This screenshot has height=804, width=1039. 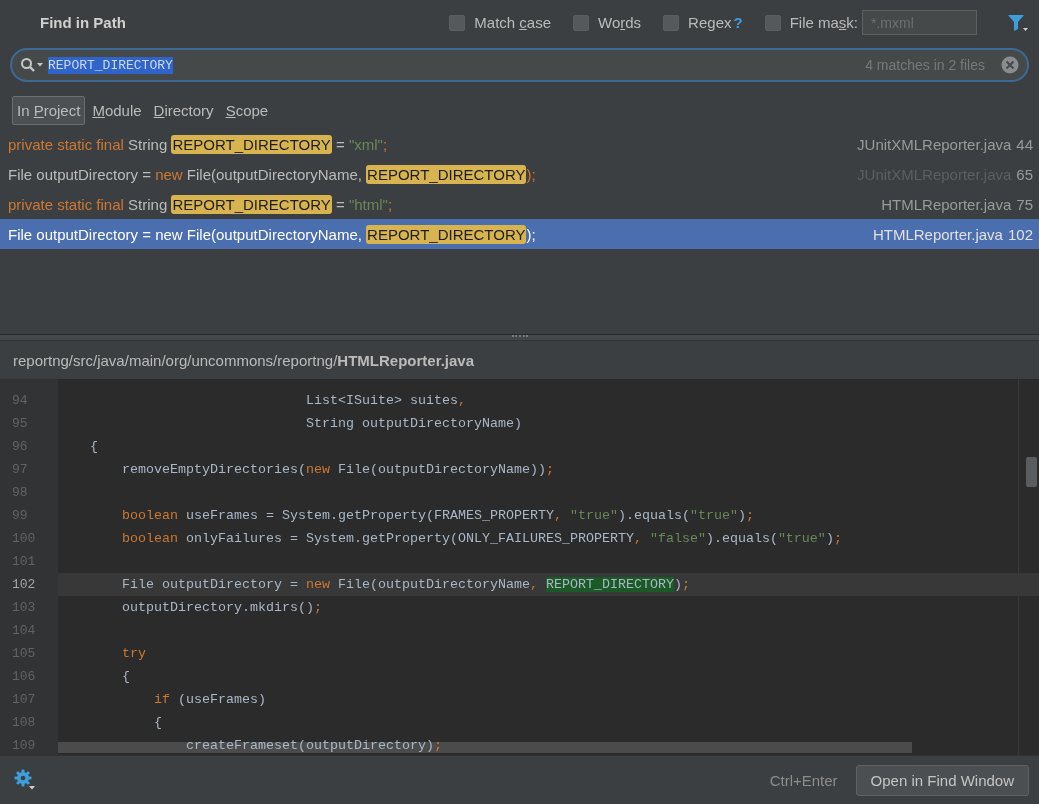 What do you see at coordinates (437, 515) in the screenshot?
I see `code-line: boolean useFrames = System.getProperty(FRAMES_PROPERTY, "true").equals("true");` at bounding box center [437, 515].